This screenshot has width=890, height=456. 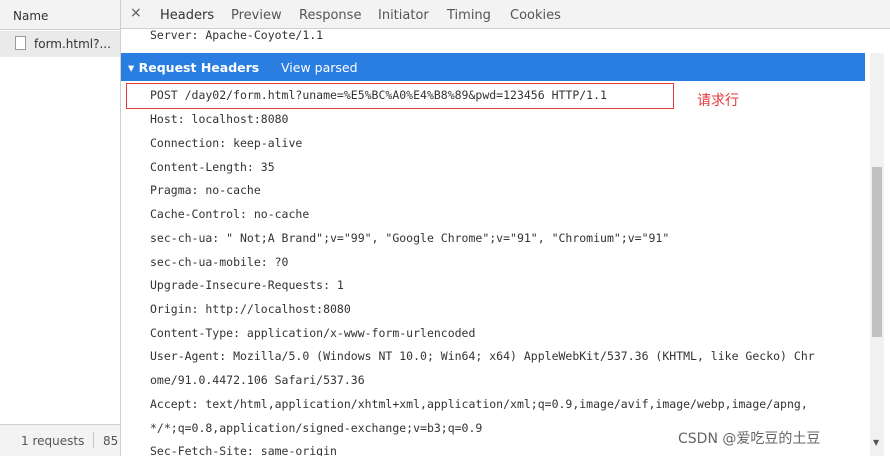 What do you see at coordinates (493, 67) in the screenshot?
I see `request-headers-section-bar: ▾ Request Headers View parsed` at bounding box center [493, 67].